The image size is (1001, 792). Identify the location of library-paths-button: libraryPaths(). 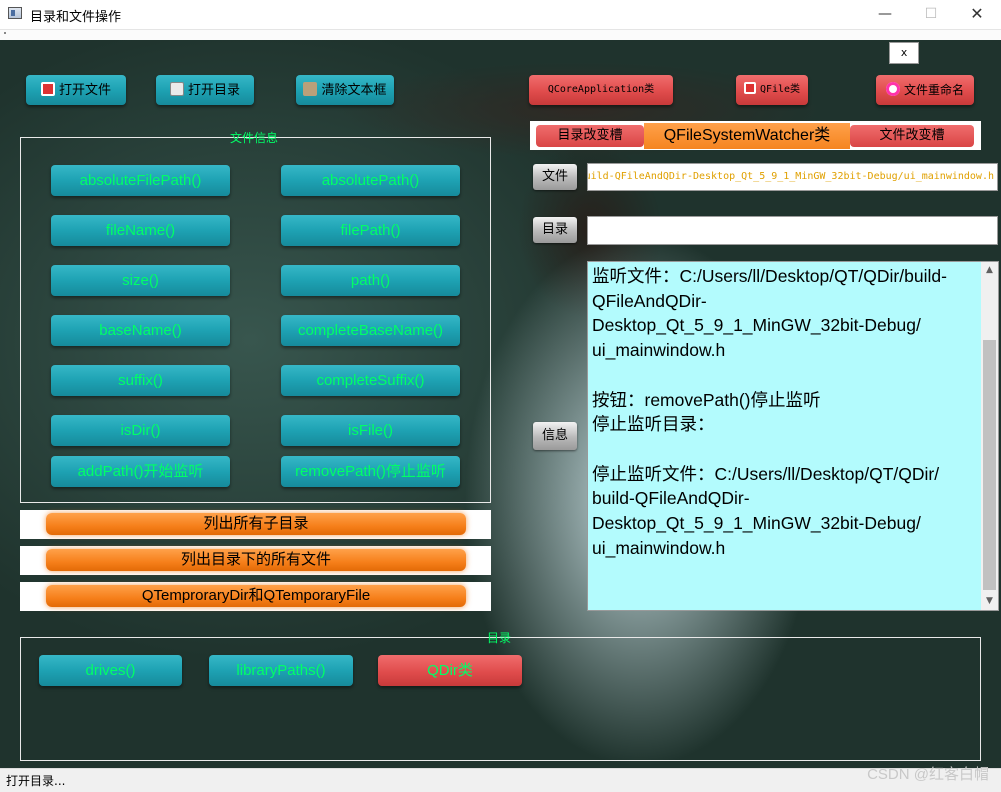
(281, 670).